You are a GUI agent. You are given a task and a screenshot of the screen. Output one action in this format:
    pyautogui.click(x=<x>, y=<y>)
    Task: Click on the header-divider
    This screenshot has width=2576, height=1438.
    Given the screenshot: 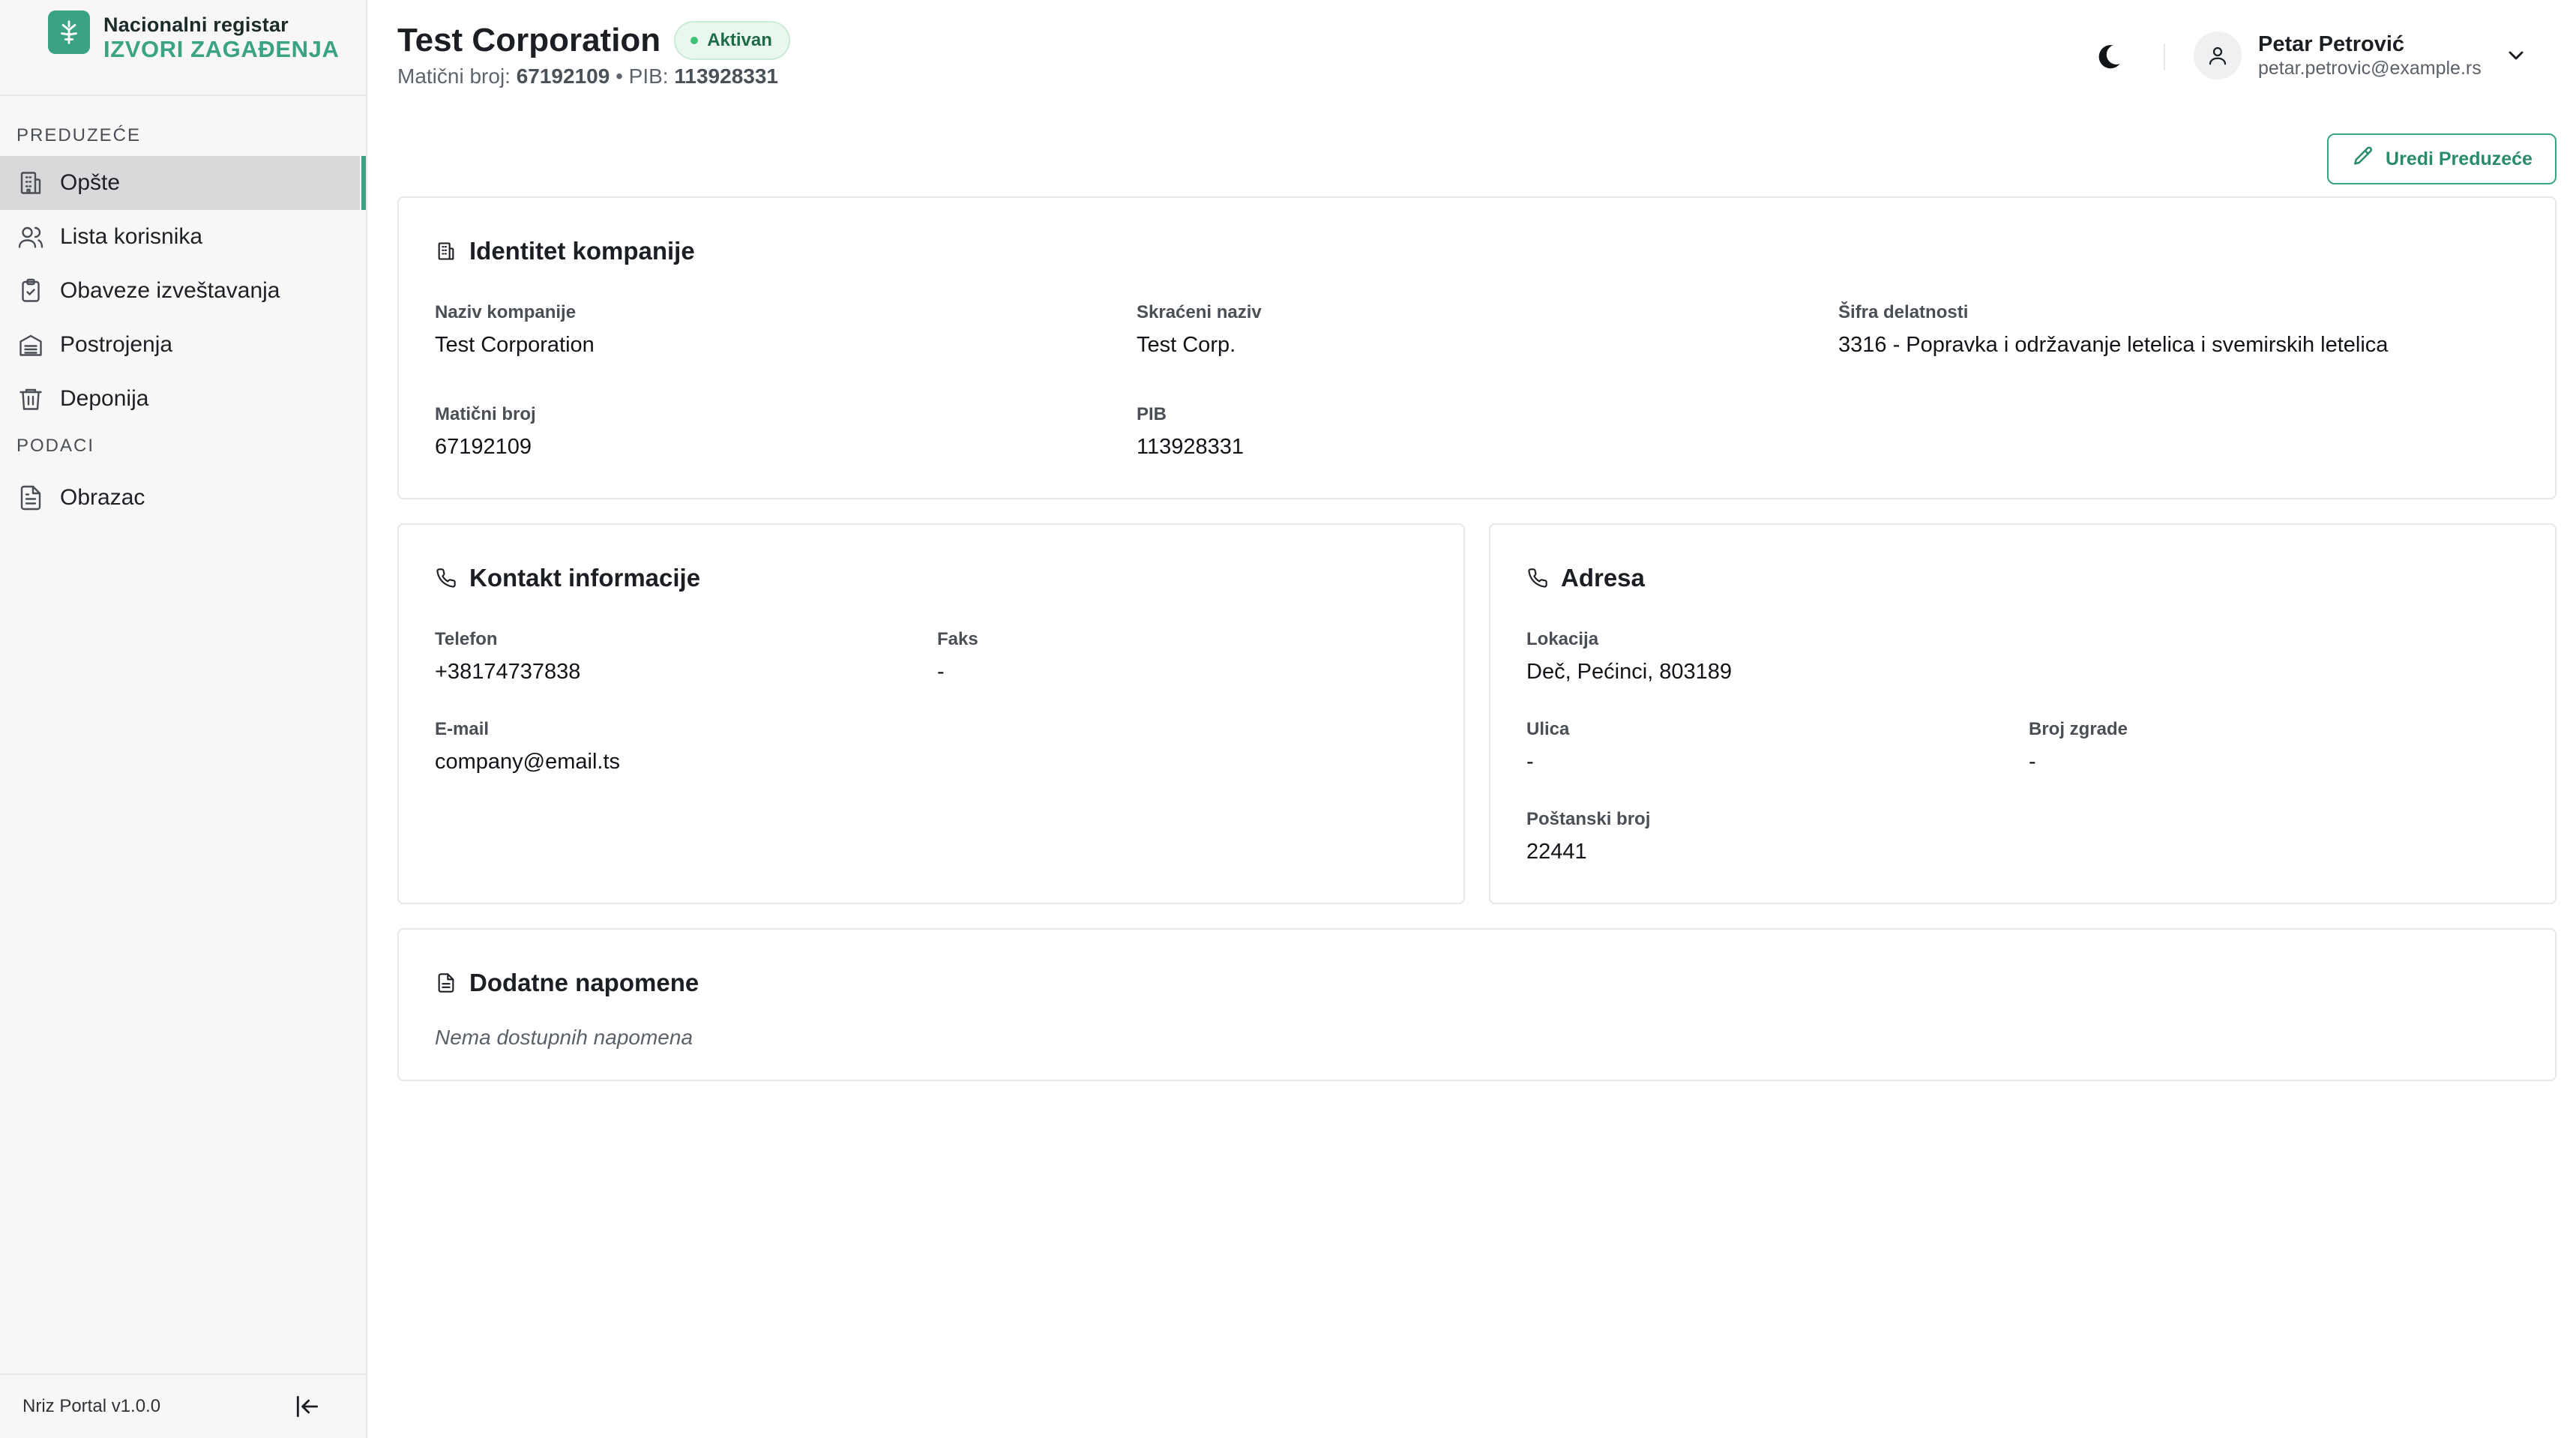 What is the action you would take?
    pyautogui.click(x=2164, y=56)
    